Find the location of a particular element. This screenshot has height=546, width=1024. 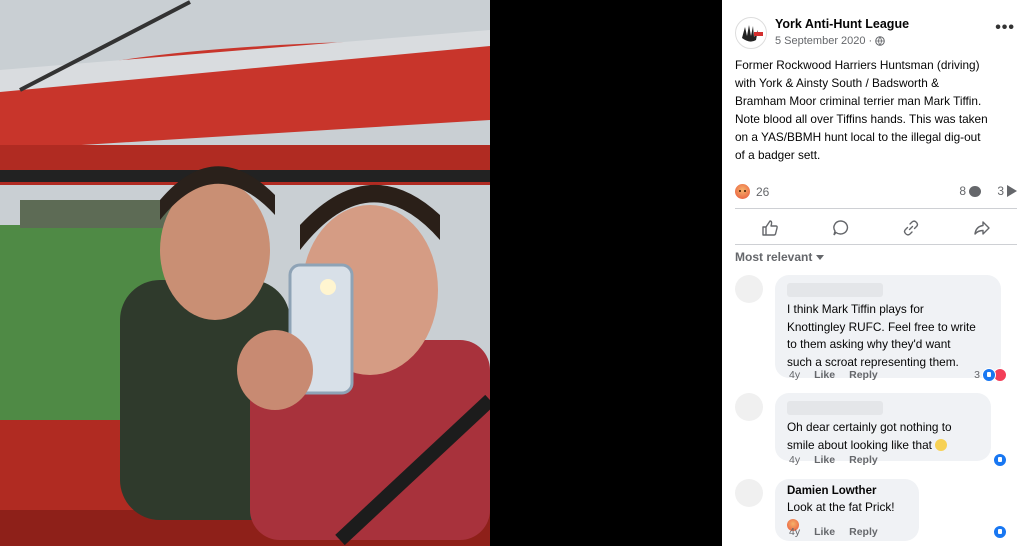

comment-count-value: 8 is located at coordinates (962, 191).